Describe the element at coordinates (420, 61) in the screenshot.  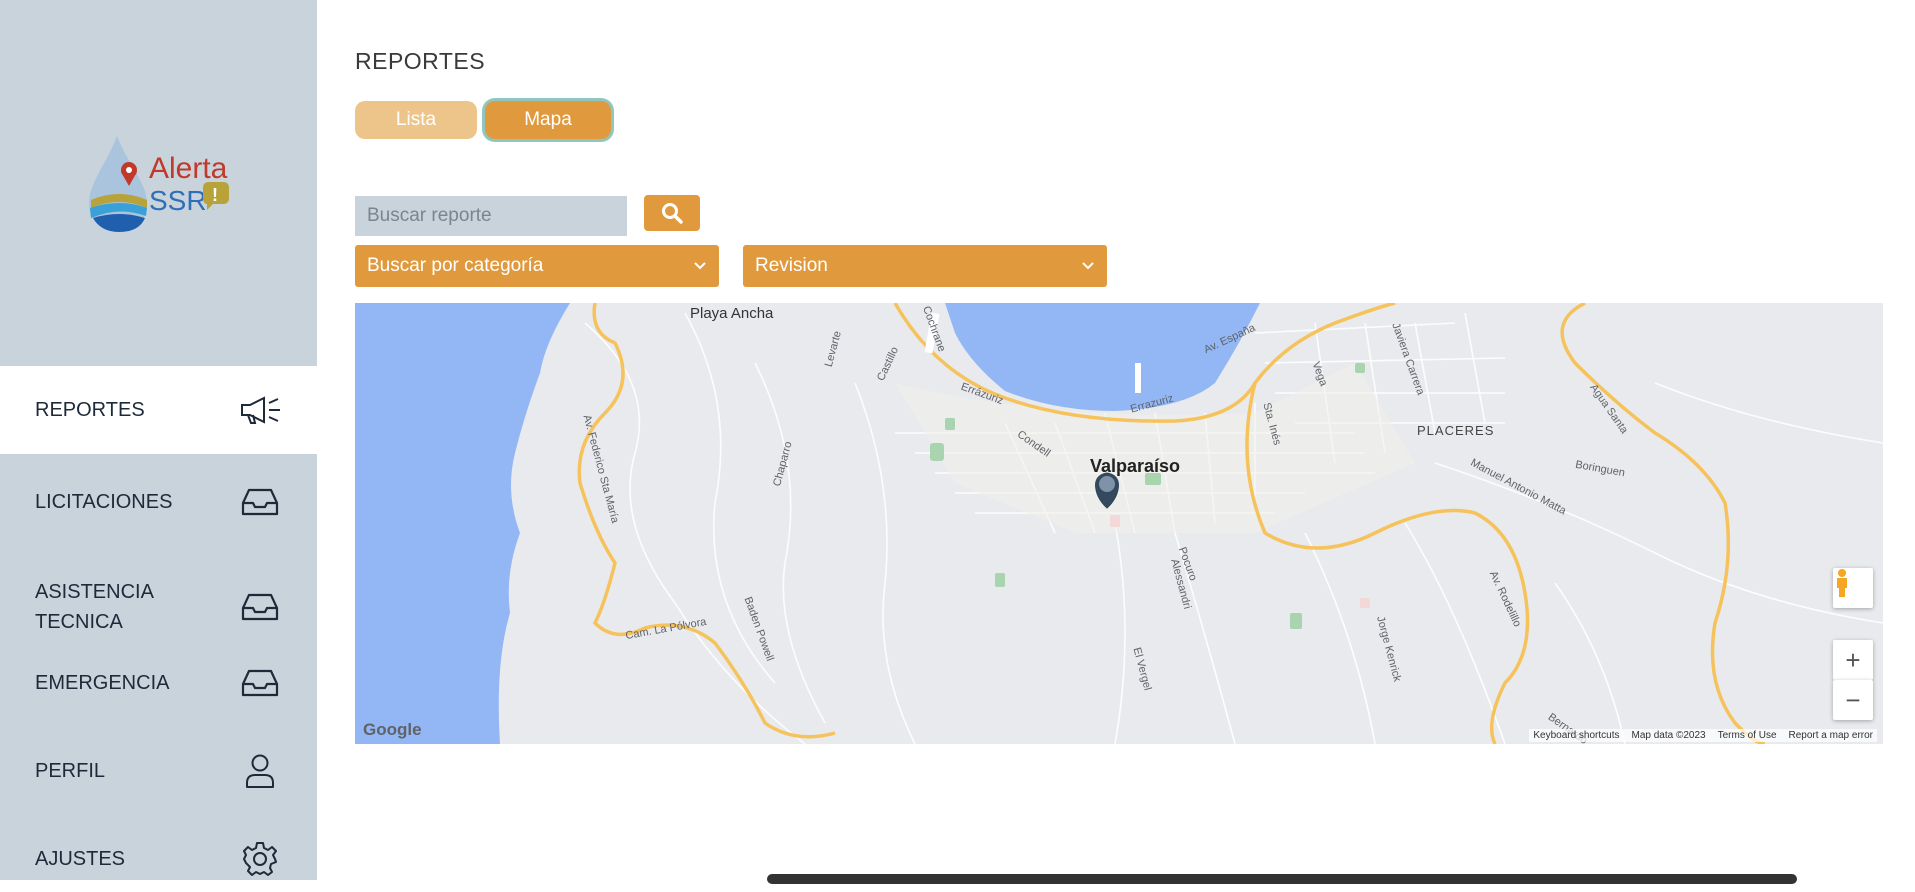
I see `page-title: REPORTES` at that location.